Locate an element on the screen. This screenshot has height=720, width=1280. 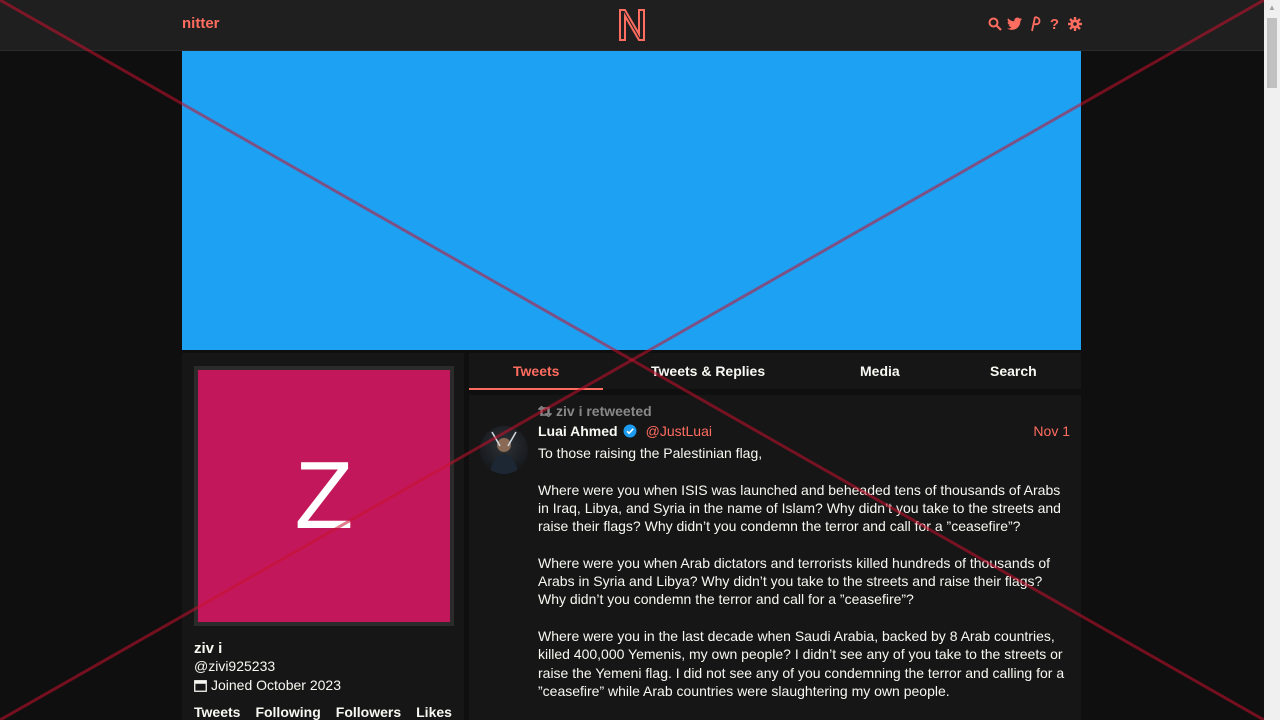
page-scrollbar: ▲ is located at coordinates (1272, 360).